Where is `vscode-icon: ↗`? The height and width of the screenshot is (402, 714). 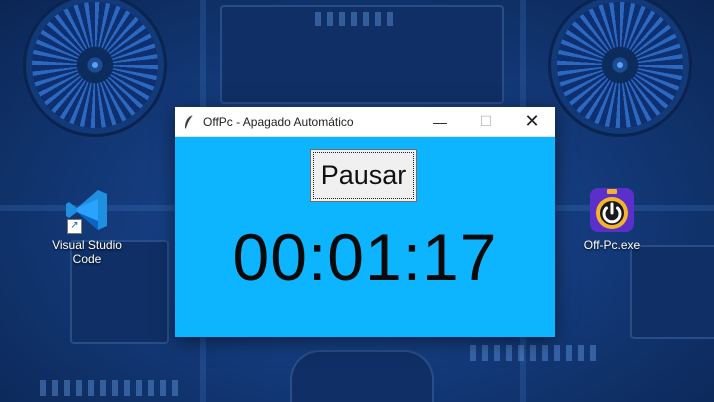 vscode-icon: ↗ is located at coordinates (87, 210).